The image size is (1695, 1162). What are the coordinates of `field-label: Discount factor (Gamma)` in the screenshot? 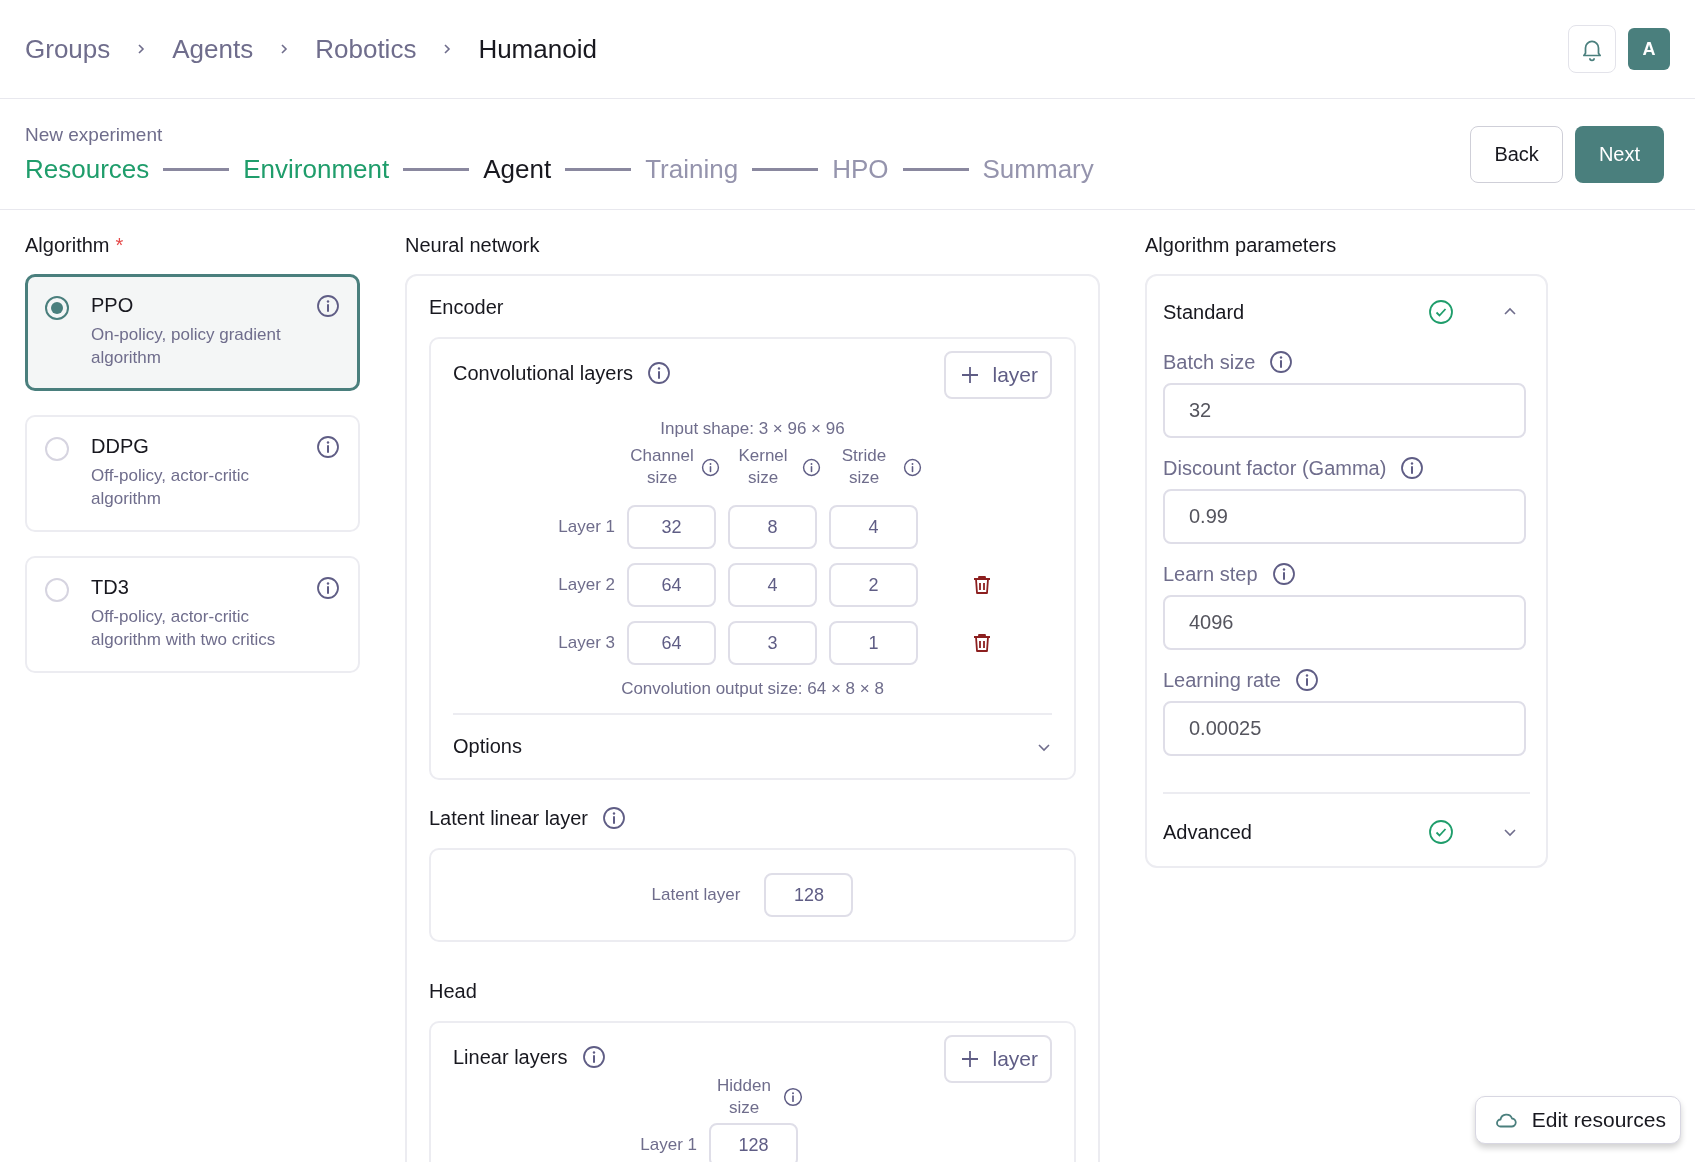 It's located at (1275, 468).